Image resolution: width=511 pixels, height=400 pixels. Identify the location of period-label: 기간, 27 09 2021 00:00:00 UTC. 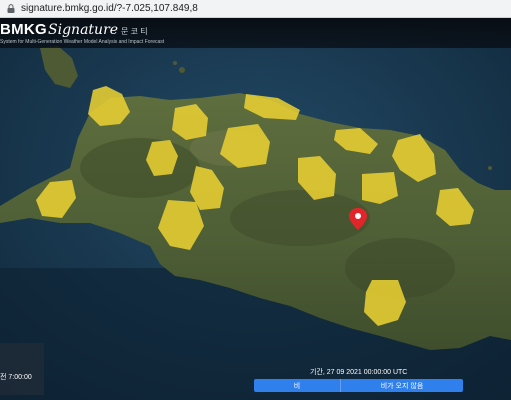
(359, 372).